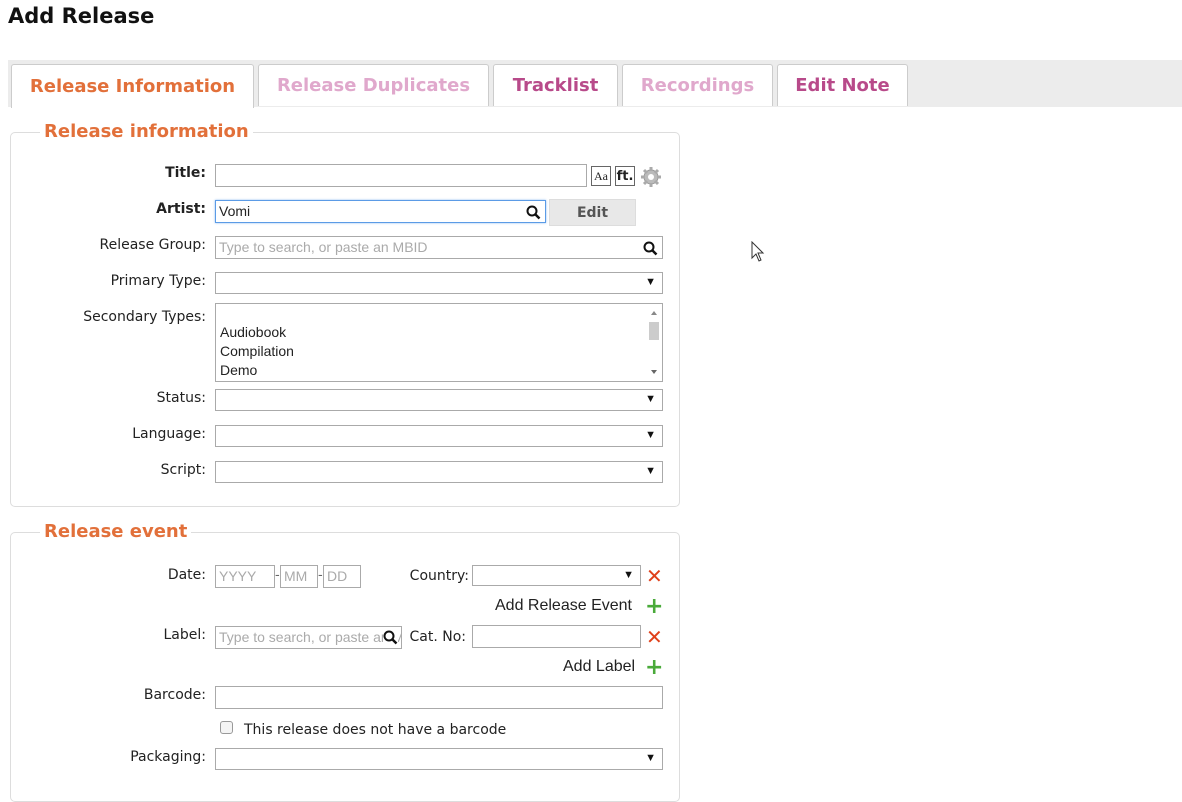  I want to click on script-select: ▼, so click(439, 472).